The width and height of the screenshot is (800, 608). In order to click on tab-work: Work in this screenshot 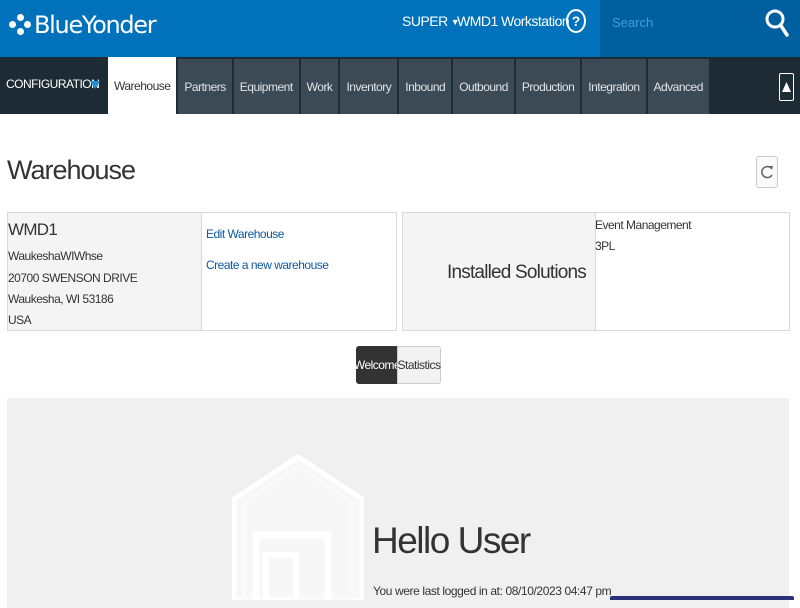, I will do `click(319, 86)`.